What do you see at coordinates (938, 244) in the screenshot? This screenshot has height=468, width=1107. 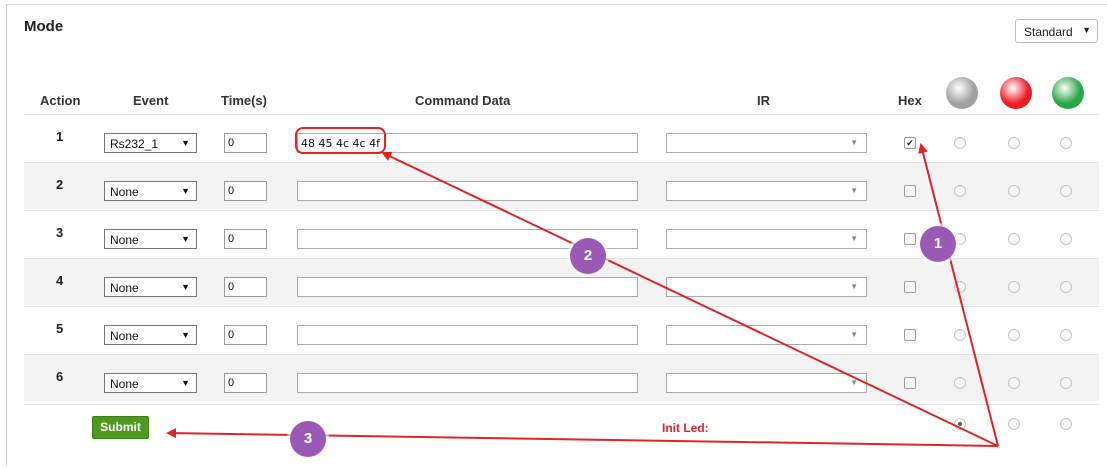 I see `step-badge-1: 1` at bounding box center [938, 244].